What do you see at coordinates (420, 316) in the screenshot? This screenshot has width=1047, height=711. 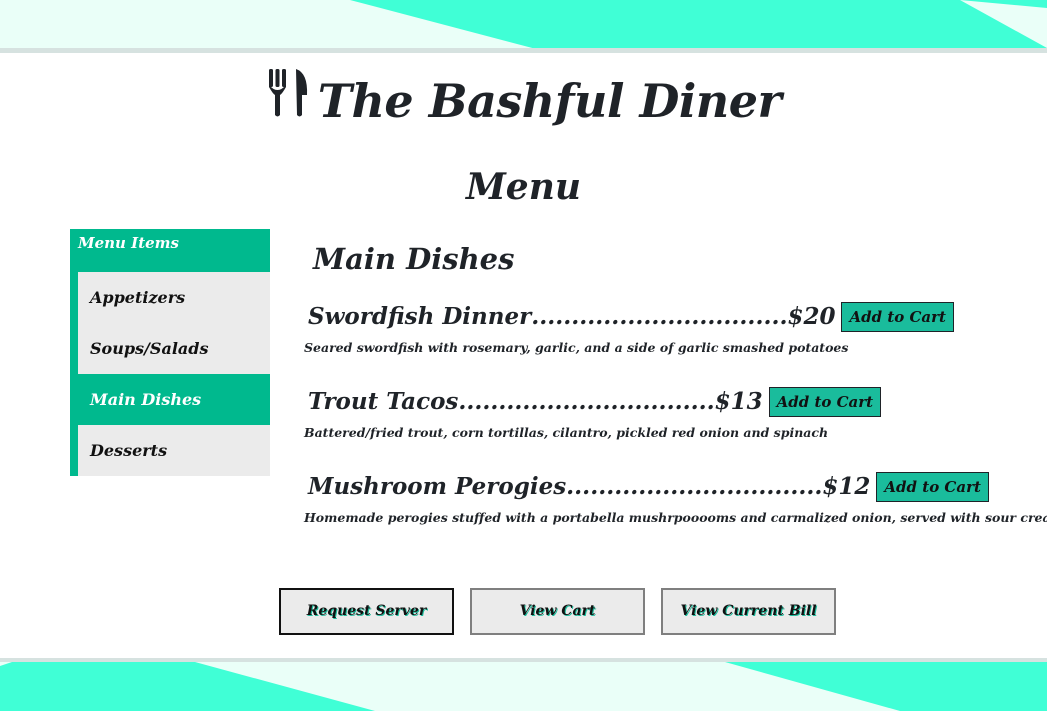 I see `dish-name: Swordfish Dinner` at bounding box center [420, 316].